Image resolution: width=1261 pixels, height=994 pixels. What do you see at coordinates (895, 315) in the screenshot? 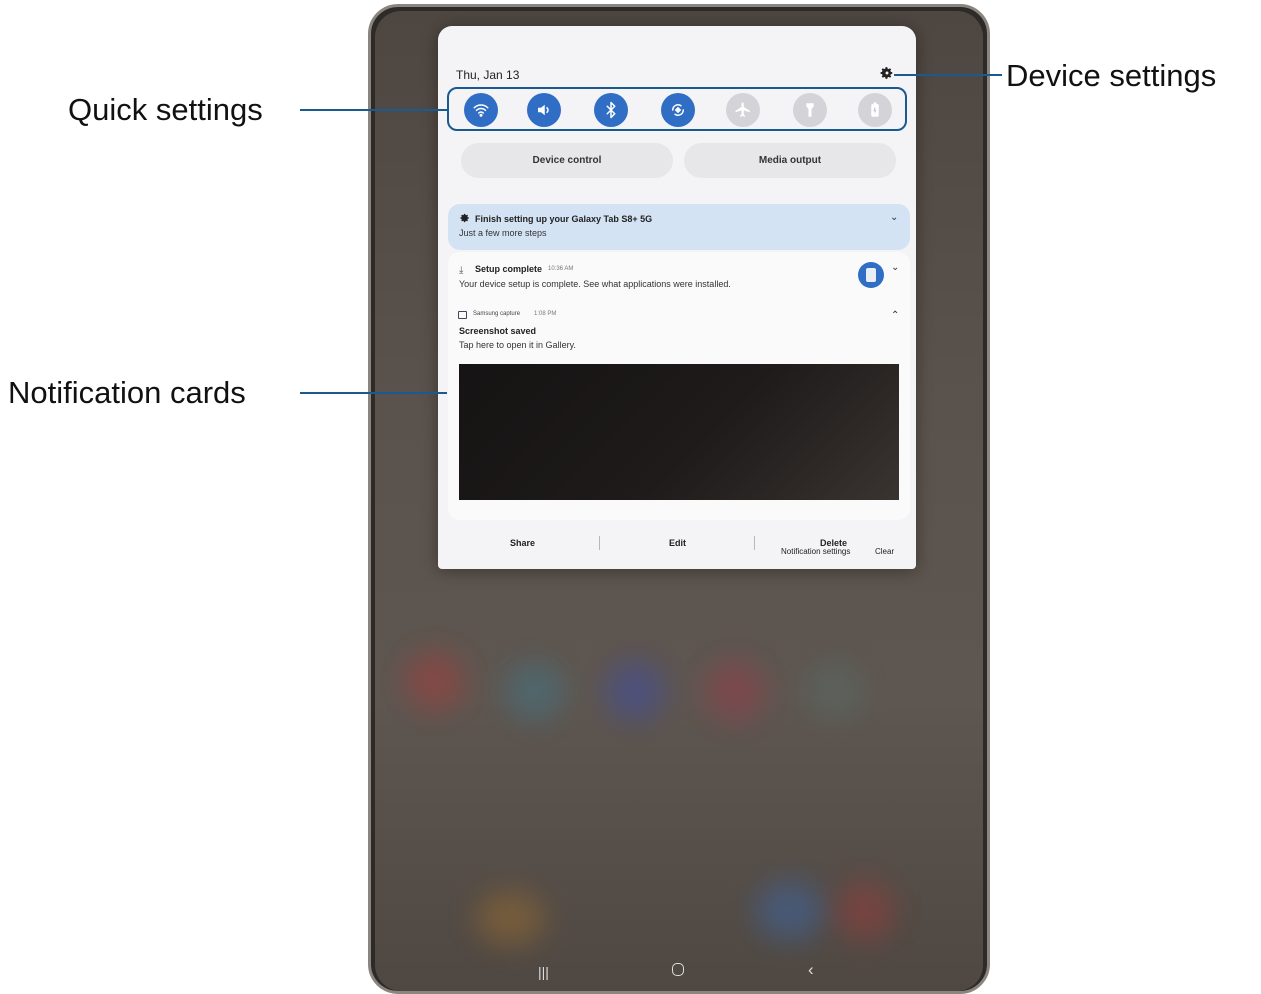
I see `chevron-up-icon: ⌃` at bounding box center [895, 315].